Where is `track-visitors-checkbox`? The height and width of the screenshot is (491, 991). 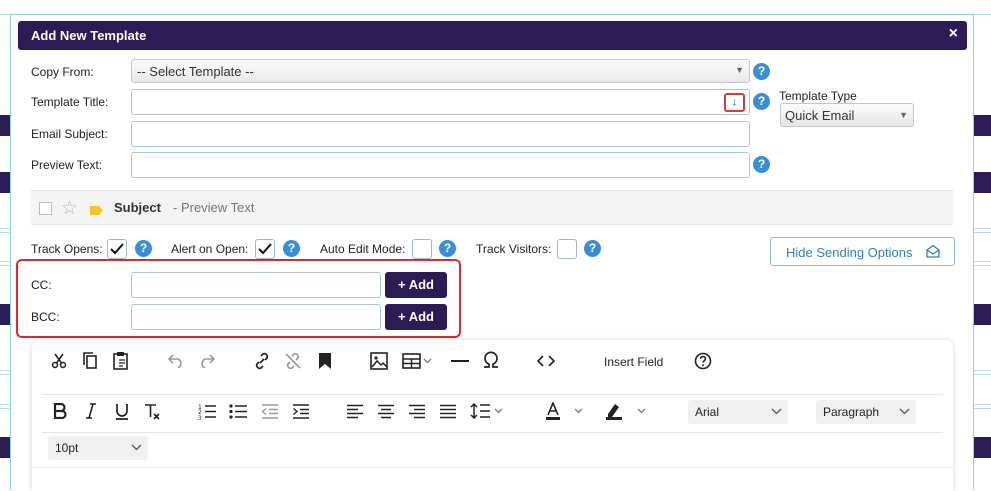
track-visitors-checkbox is located at coordinates (567, 249).